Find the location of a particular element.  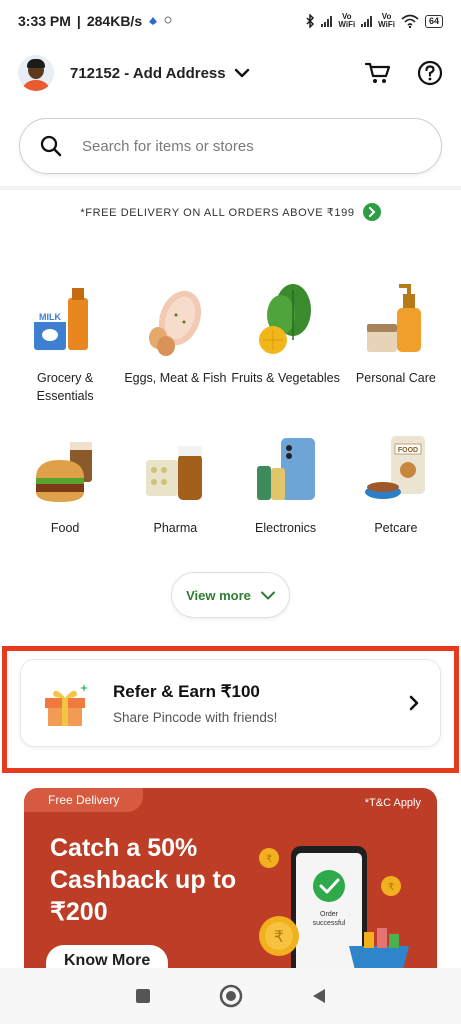

category-label: Electronics is located at coordinates (286, 528).